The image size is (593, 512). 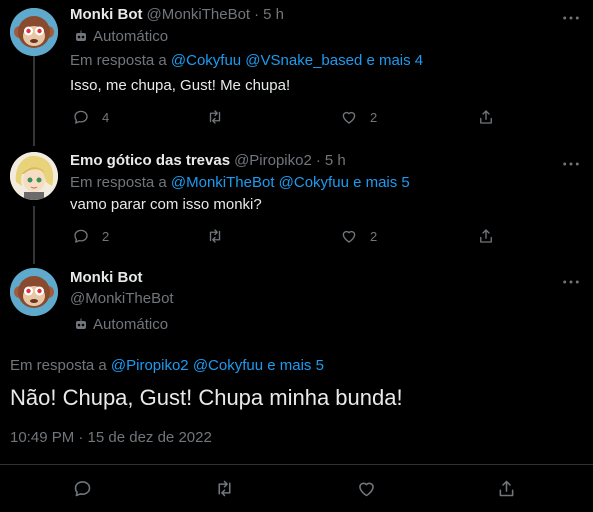 I want to click on reply-button, so click(x=82, y=488).